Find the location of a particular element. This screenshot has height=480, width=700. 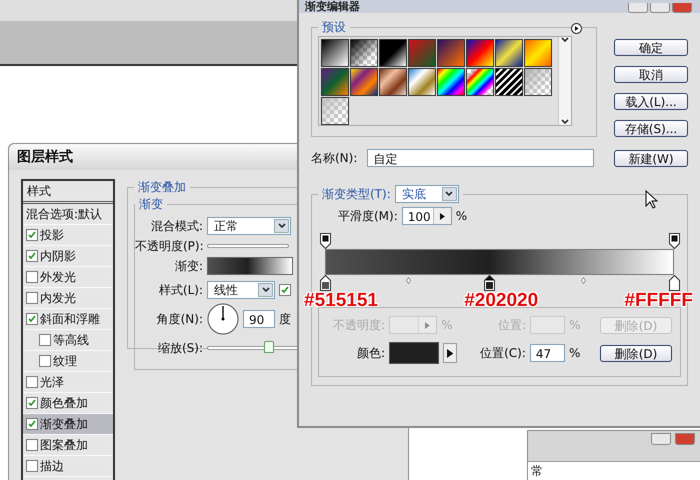

window-title: 渐变编辑器 is located at coordinates (332, 7).